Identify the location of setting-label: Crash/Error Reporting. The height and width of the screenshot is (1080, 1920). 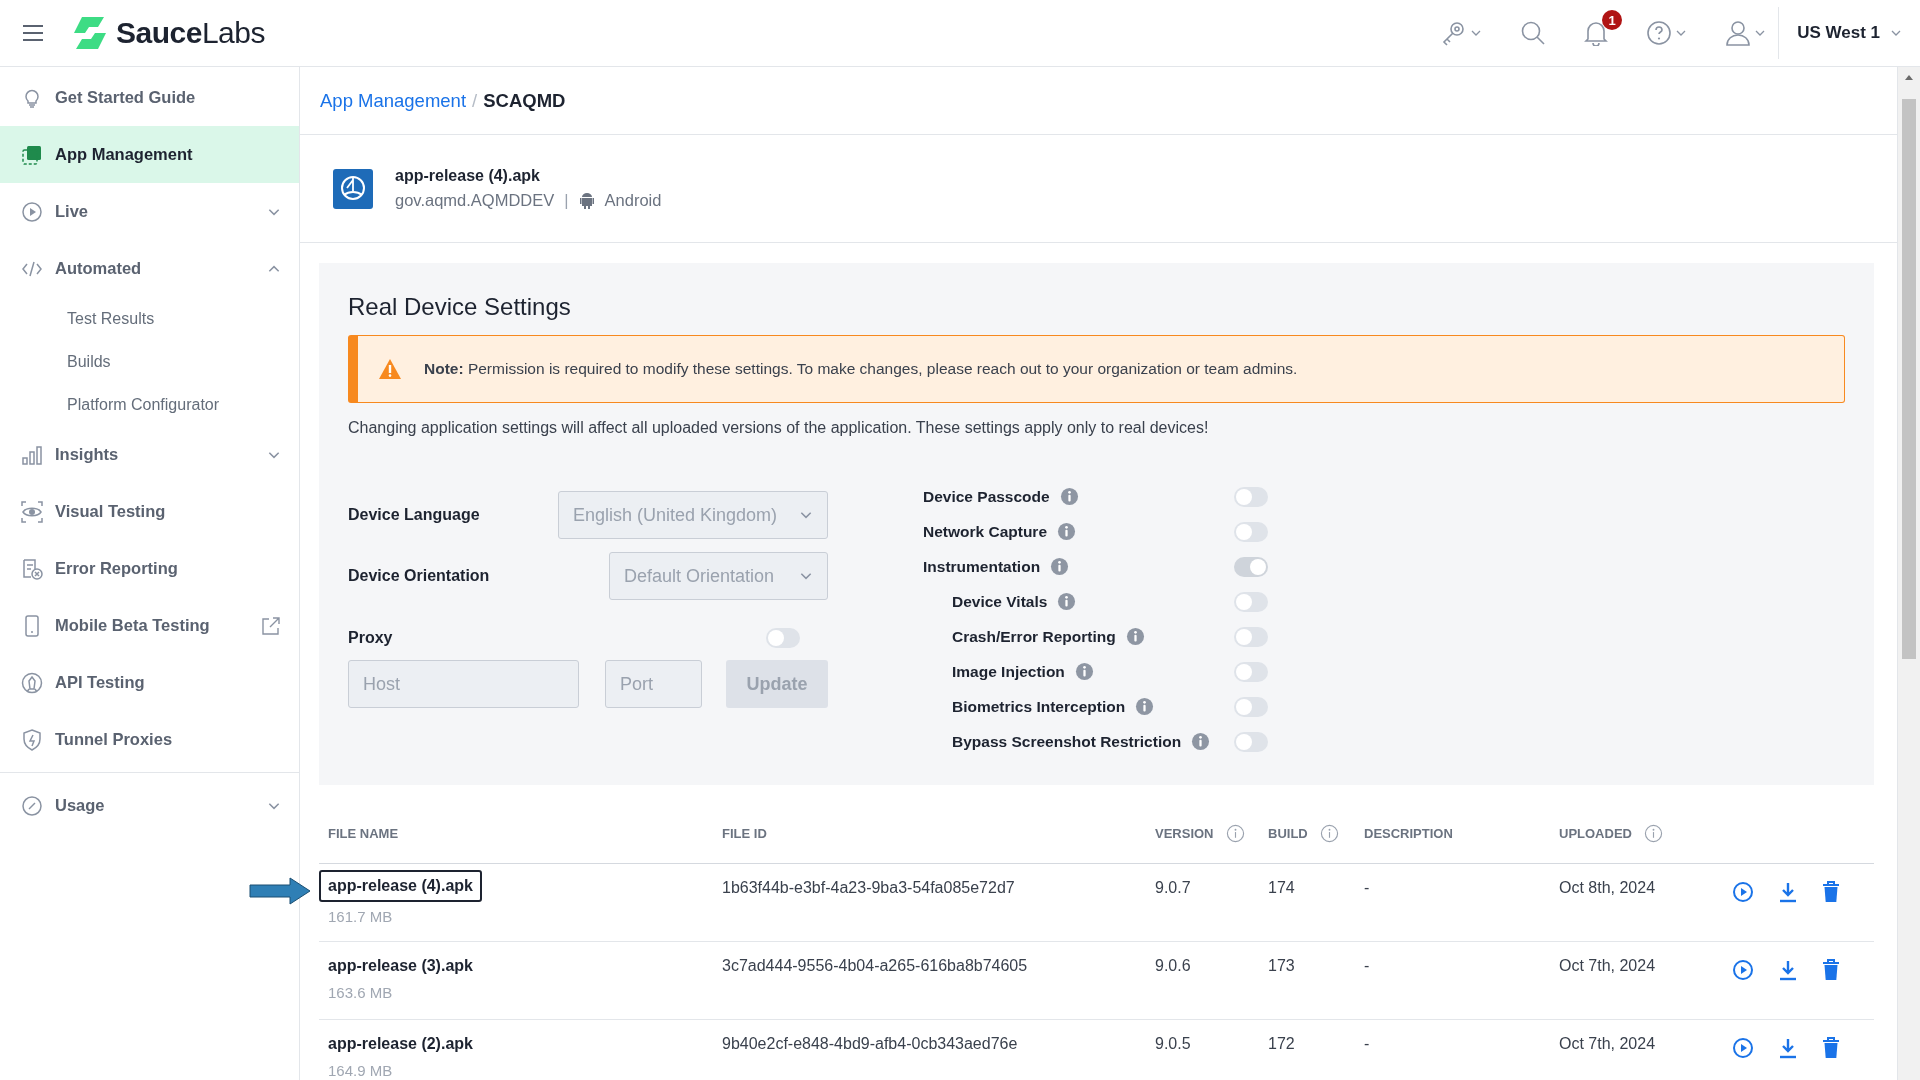
(1034, 636).